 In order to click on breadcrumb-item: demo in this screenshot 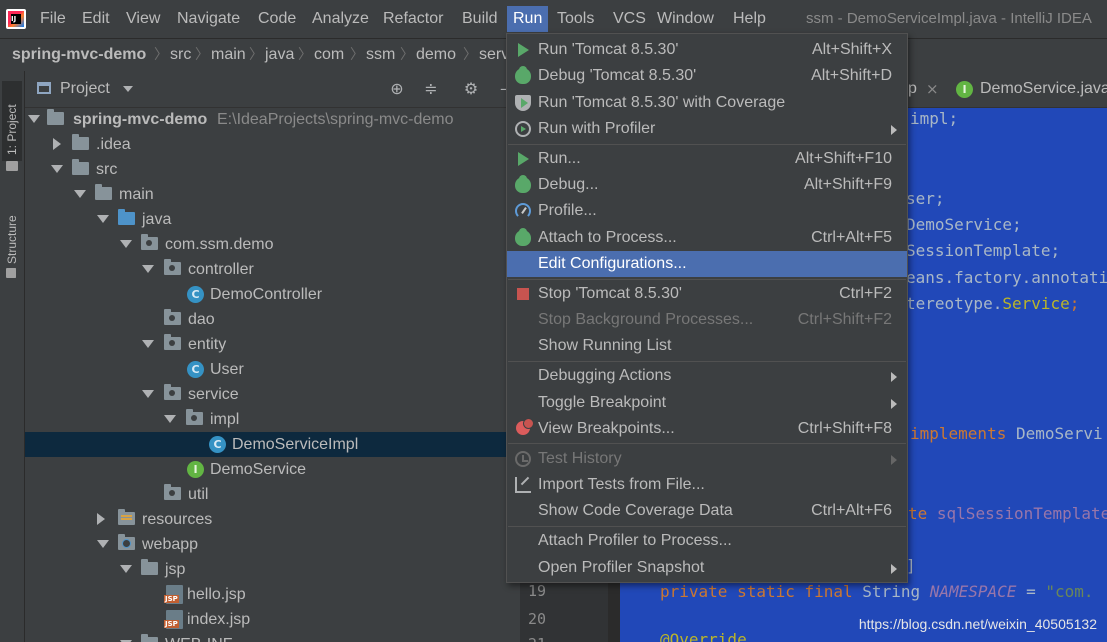, I will do `click(436, 55)`.